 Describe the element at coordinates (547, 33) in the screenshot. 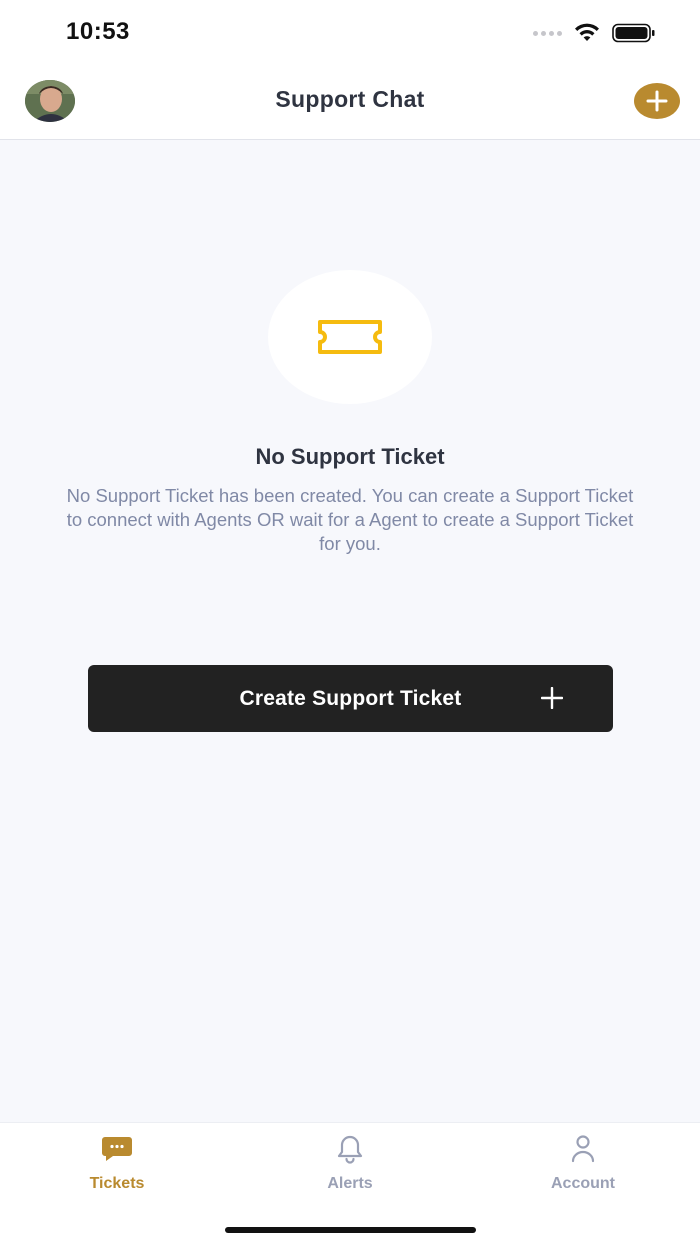

I see `cellular-signal-icon` at that location.